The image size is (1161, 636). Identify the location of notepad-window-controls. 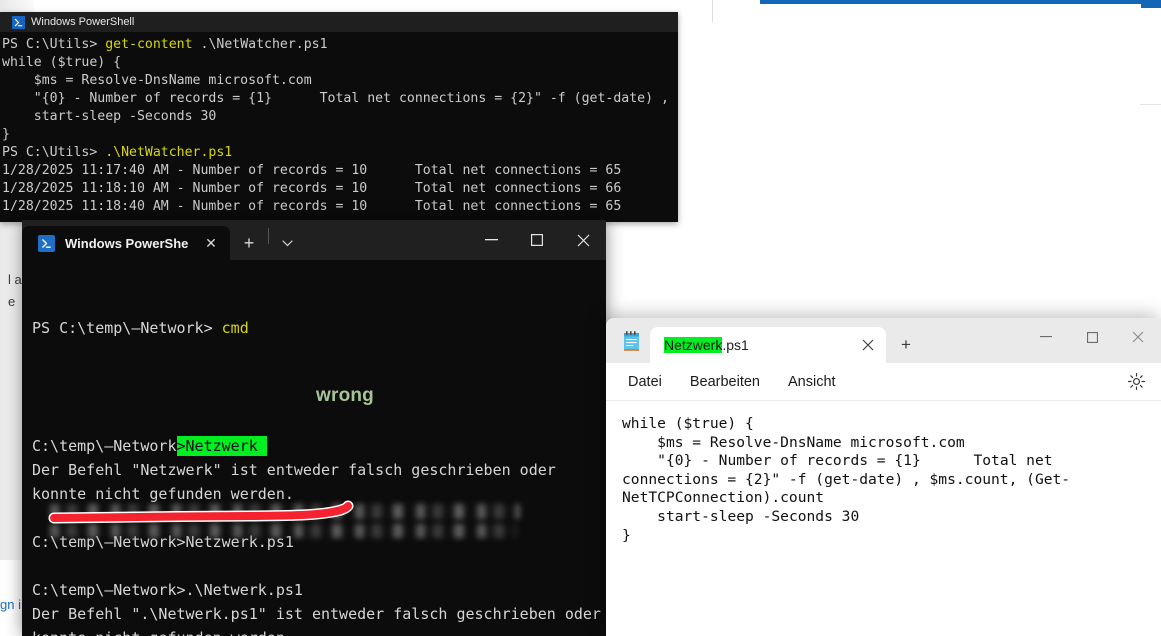
(1092, 340).